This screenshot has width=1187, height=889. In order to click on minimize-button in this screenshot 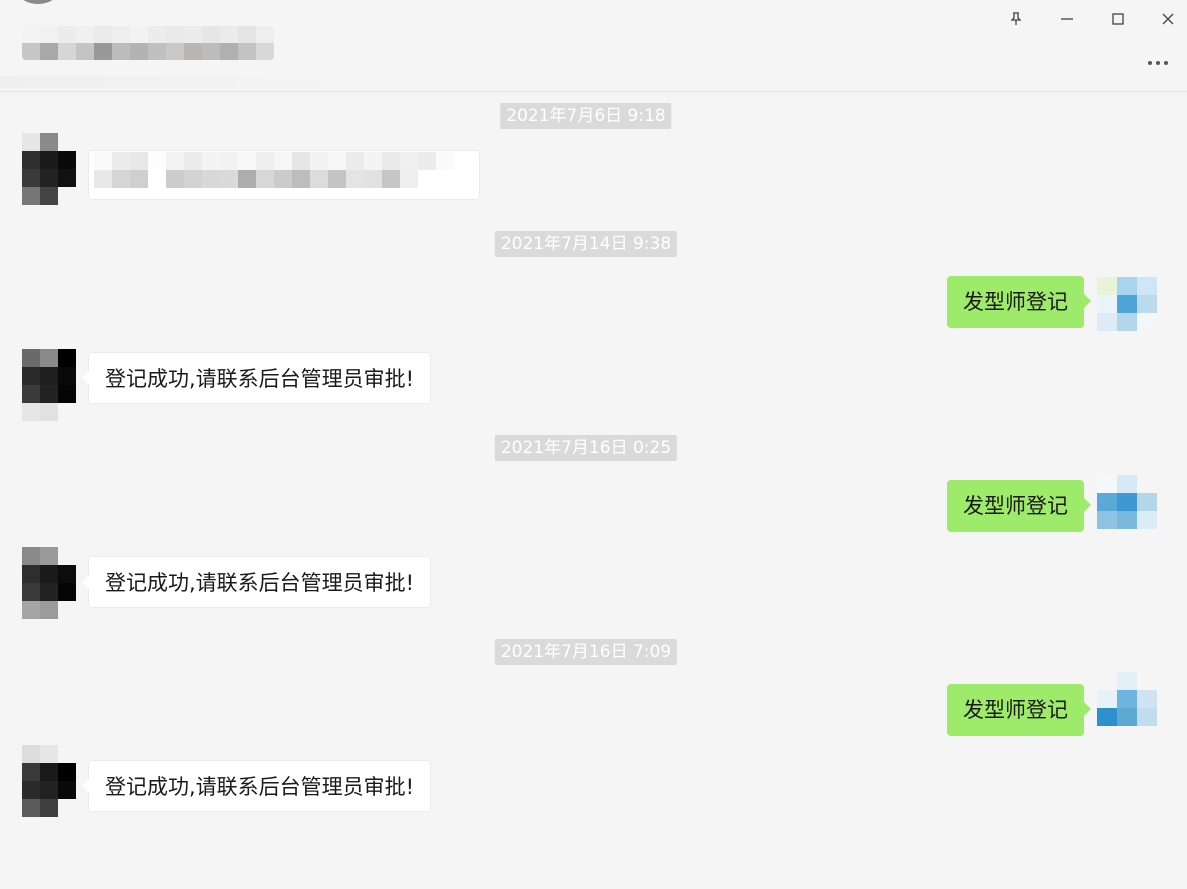, I will do `click(1067, 19)`.